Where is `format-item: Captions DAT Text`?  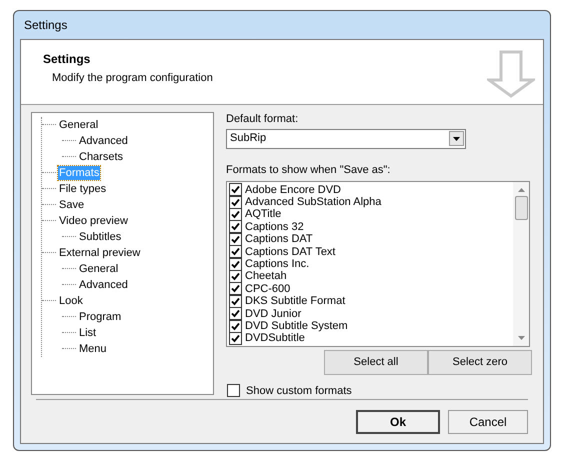
format-item: Captions DAT Text is located at coordinates (290, 252).